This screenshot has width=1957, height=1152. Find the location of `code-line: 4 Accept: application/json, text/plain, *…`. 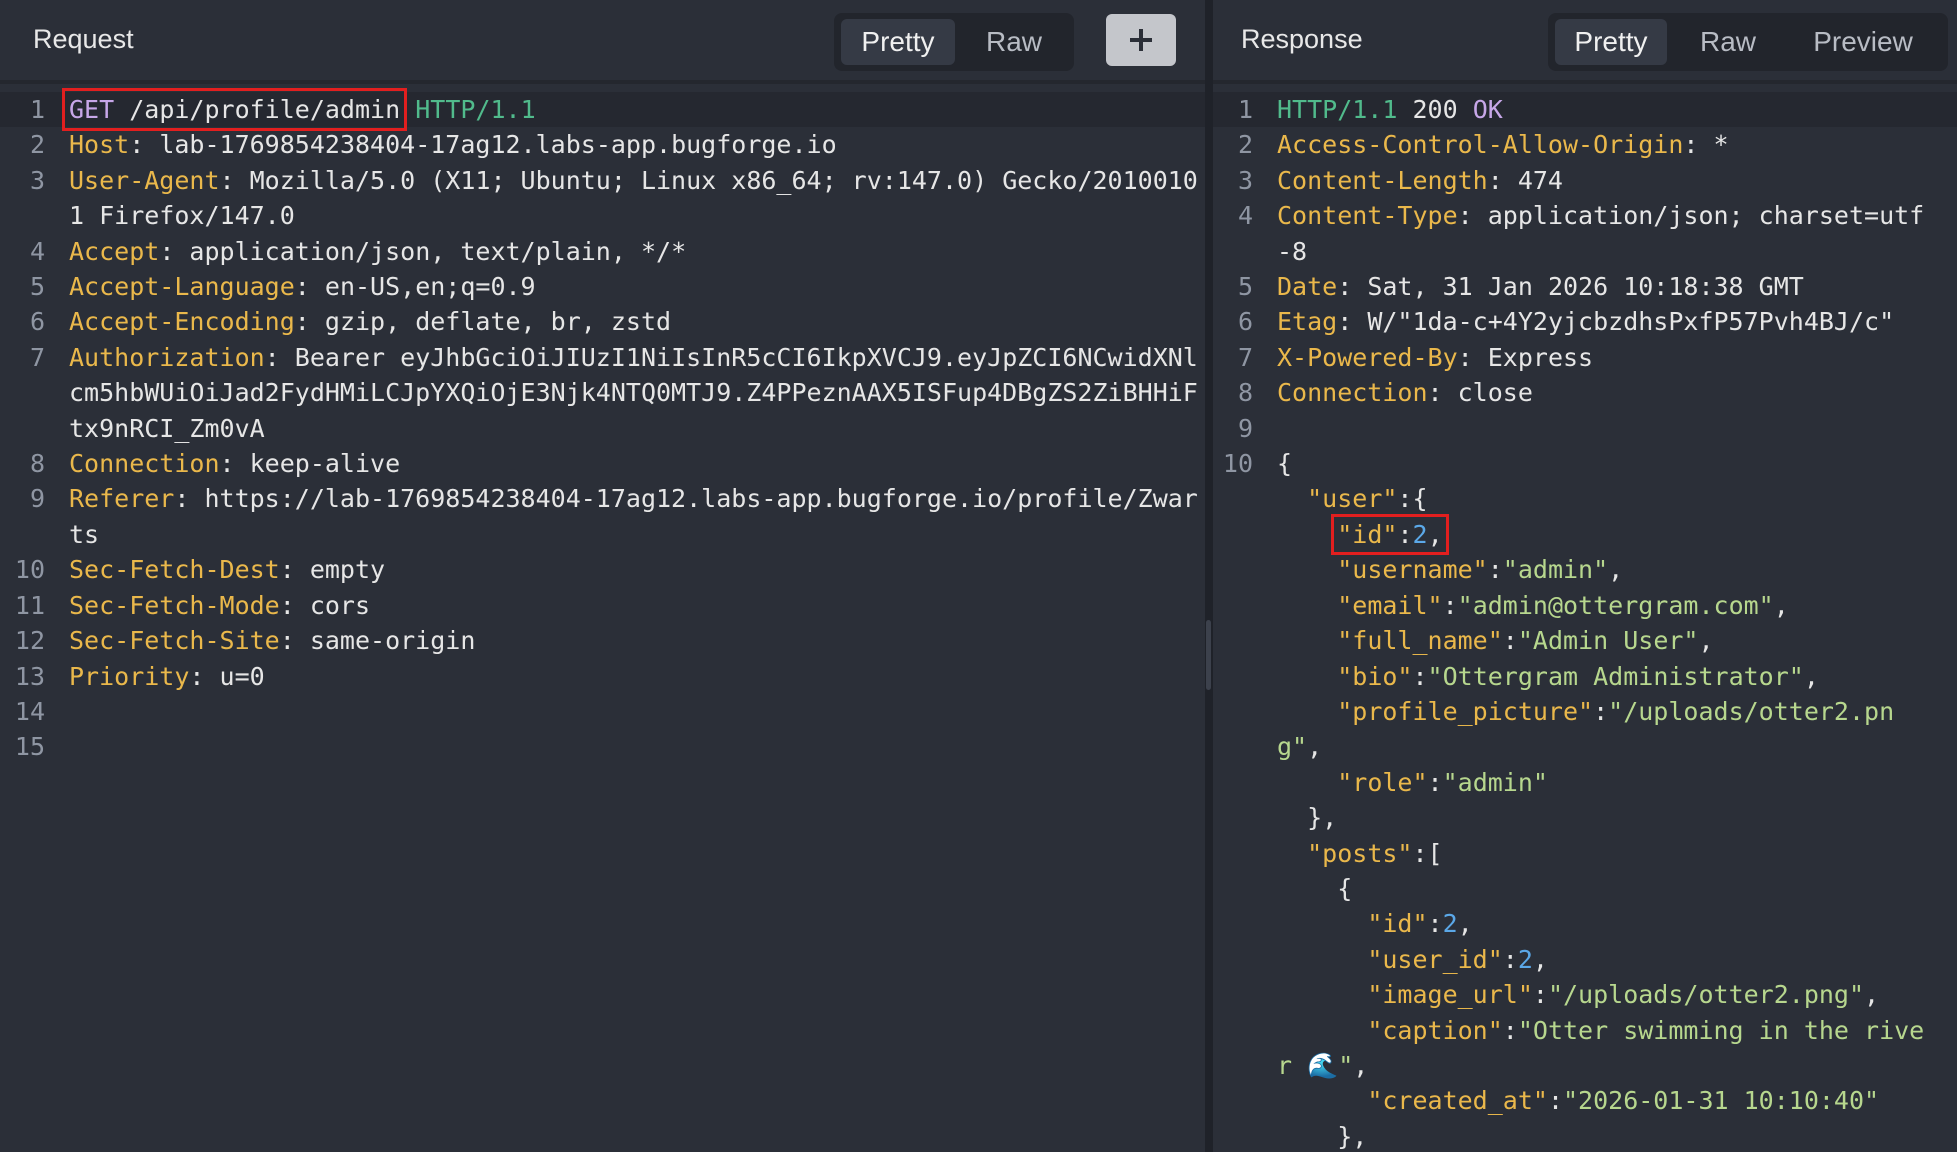

code-line: 4 Accept: application/json, text/plain, *… is located at coordinates (602, 251).